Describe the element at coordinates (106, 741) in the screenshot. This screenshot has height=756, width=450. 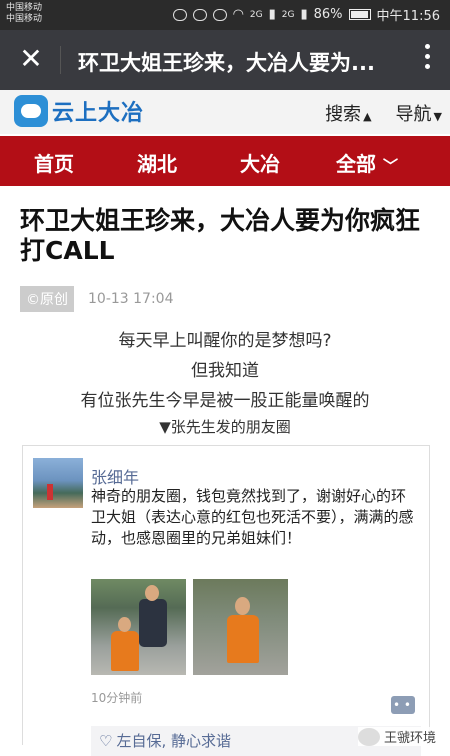
I see `heart-icon: ♡` at that location.